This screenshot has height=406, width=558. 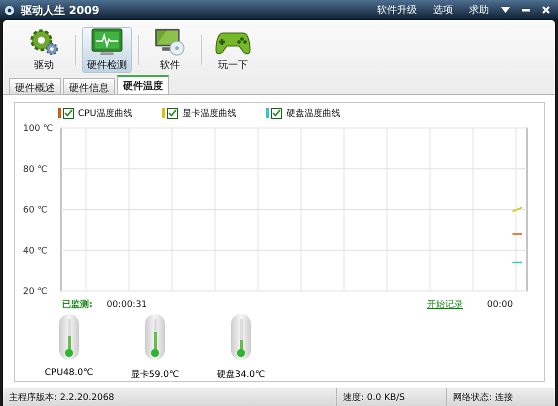 I want to click on axis-label: 20 ℃, so click(x=35, y=292).